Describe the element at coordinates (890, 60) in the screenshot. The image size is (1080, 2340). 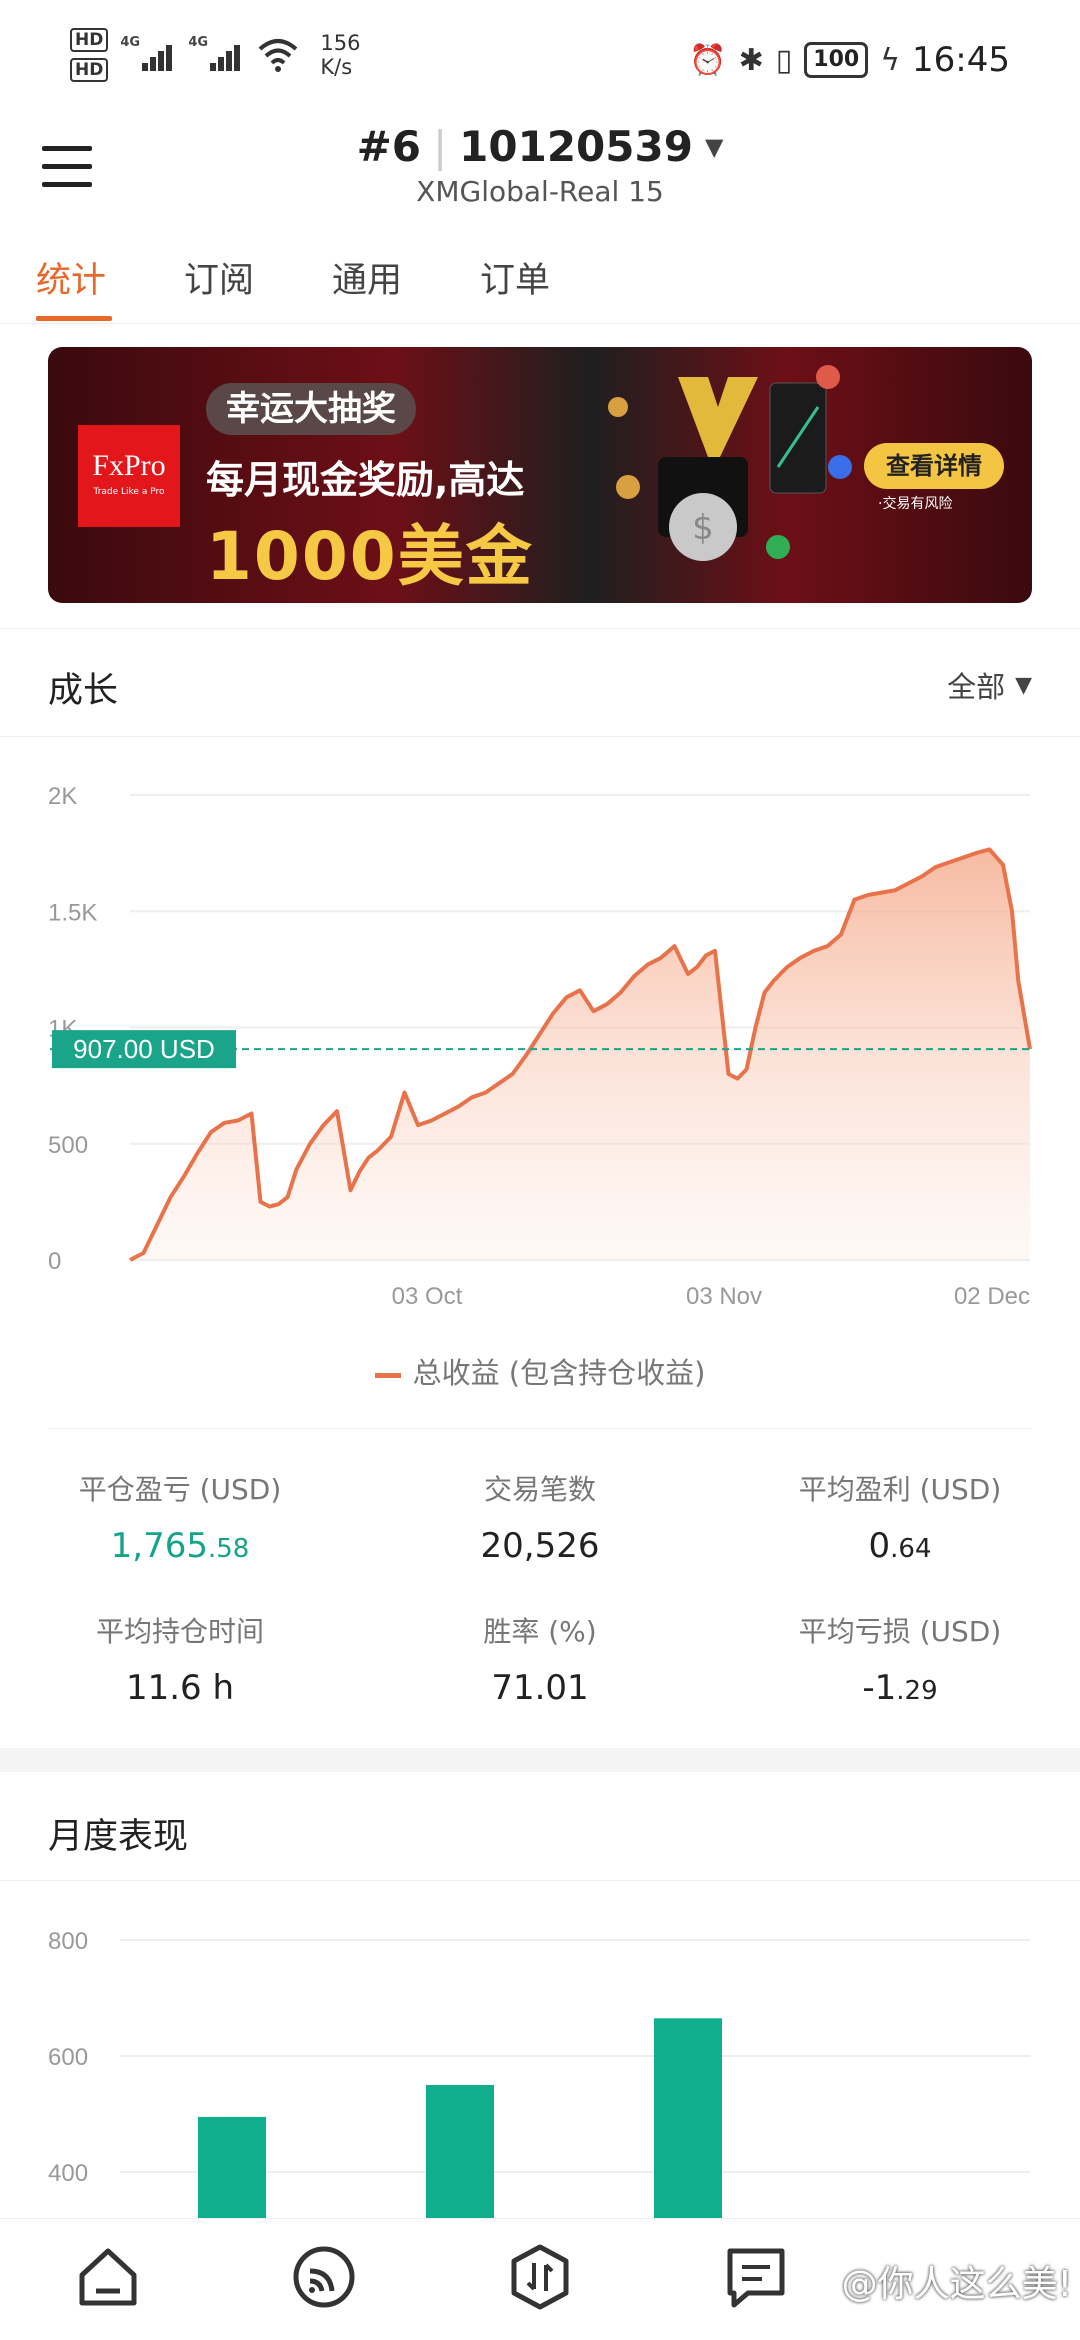
I see `charging-icon: ϟ` at that location.